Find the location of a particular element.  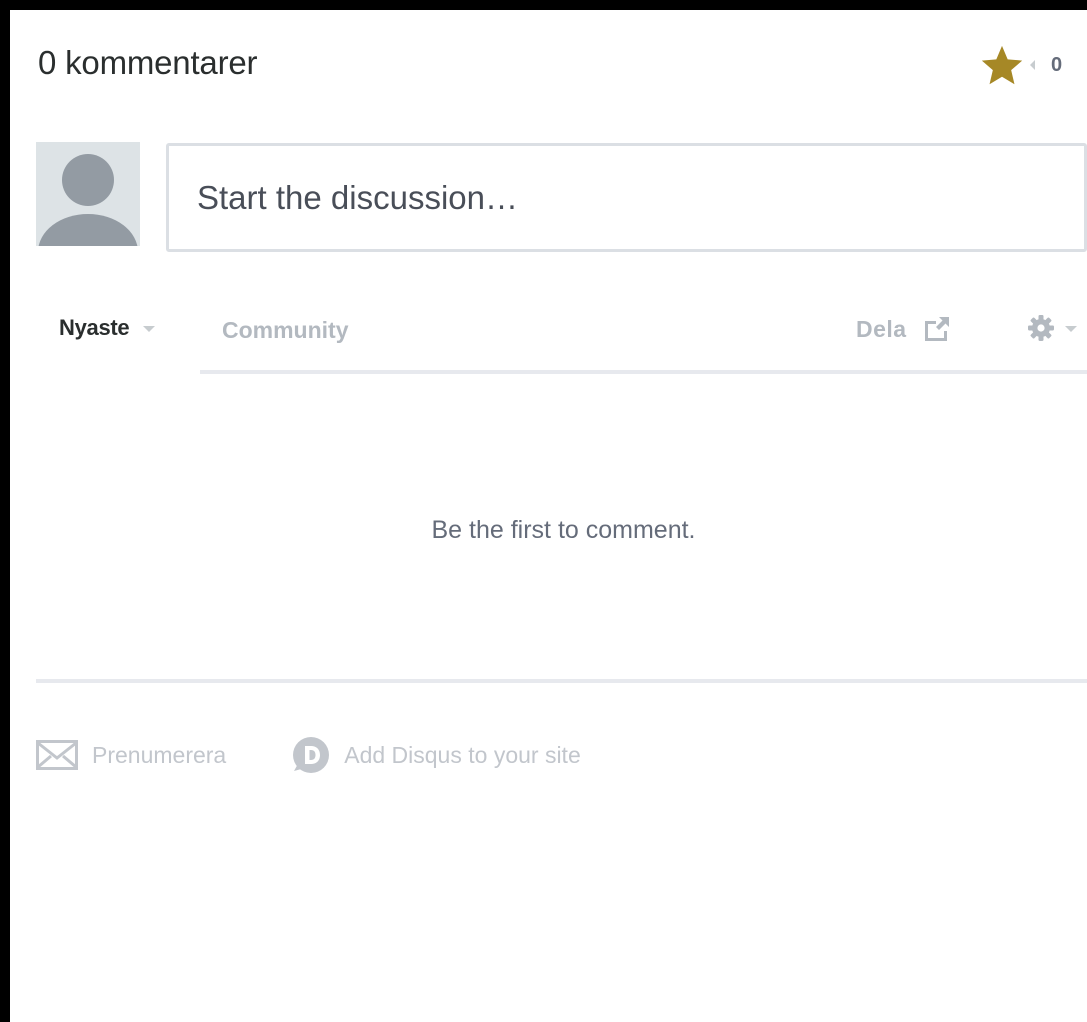

avatar is located at coordinates (88, 194).